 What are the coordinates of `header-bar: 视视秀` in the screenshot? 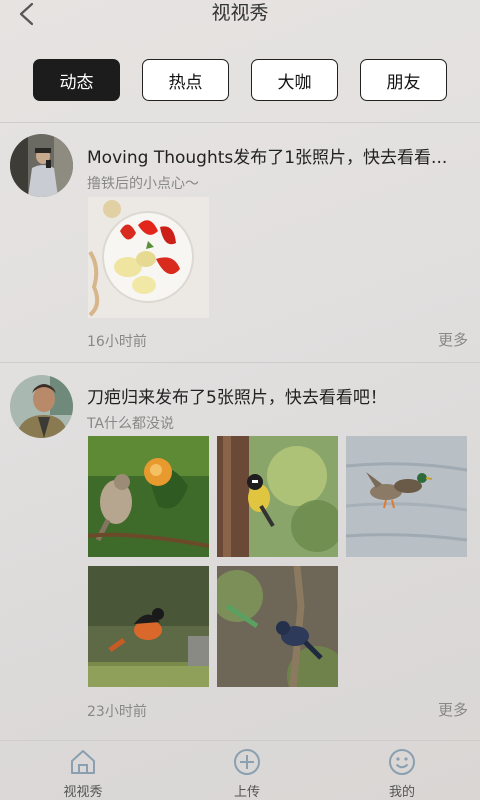 It's located at (240, 20).